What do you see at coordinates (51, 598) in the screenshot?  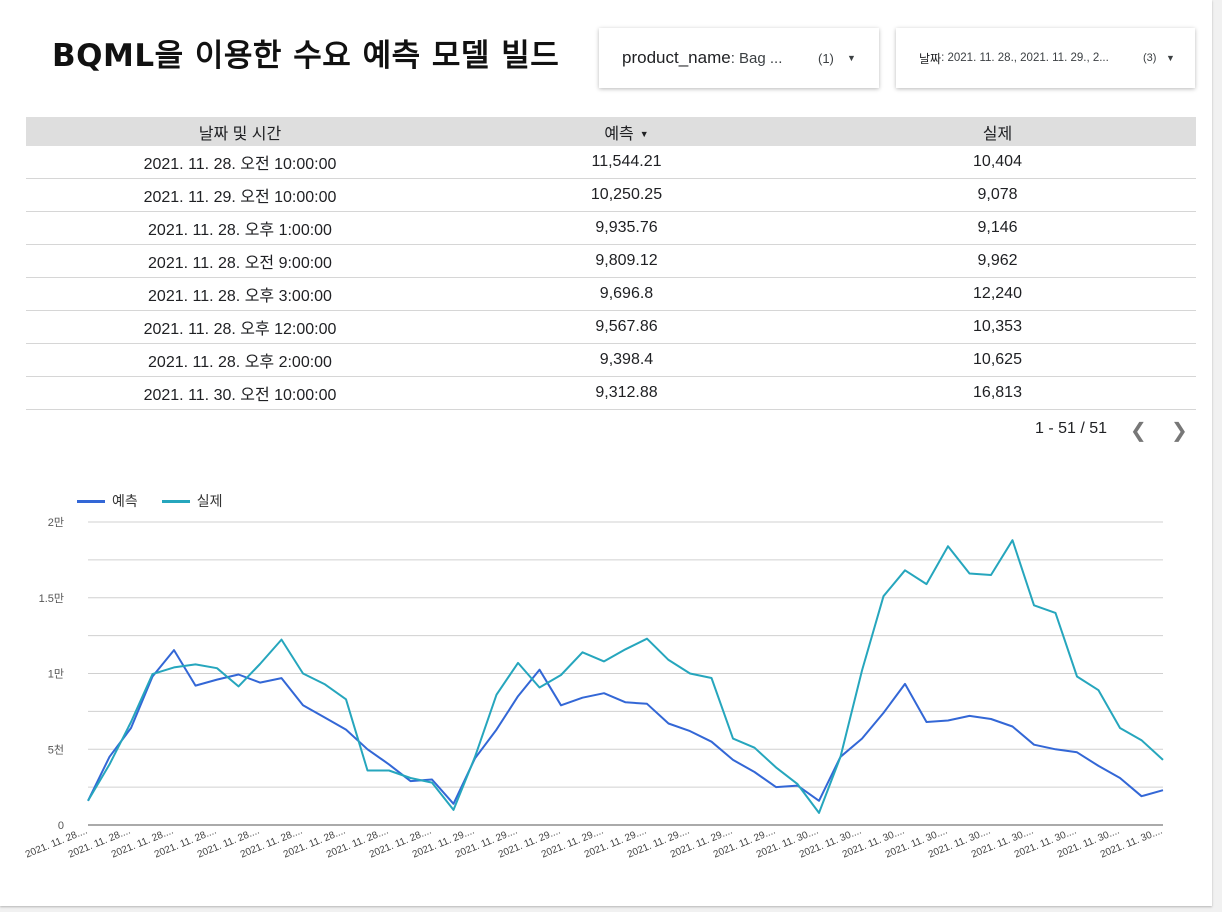 I see `y-tick-label: 1.5만` at bounding box center [51, 598].